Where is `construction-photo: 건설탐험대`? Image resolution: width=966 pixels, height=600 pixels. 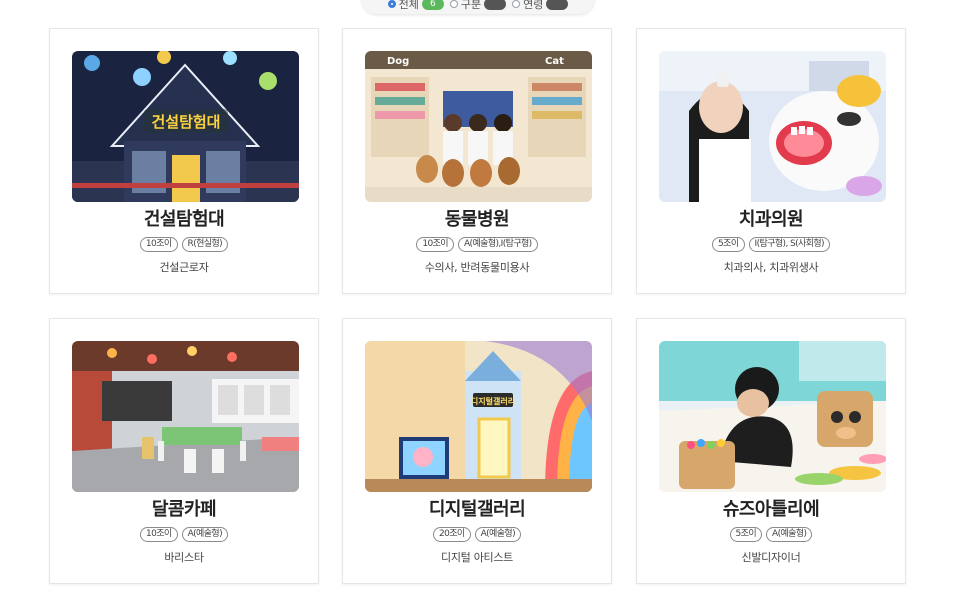
construction-photo: 건설탐험대 is located at coordinates (185, 126).